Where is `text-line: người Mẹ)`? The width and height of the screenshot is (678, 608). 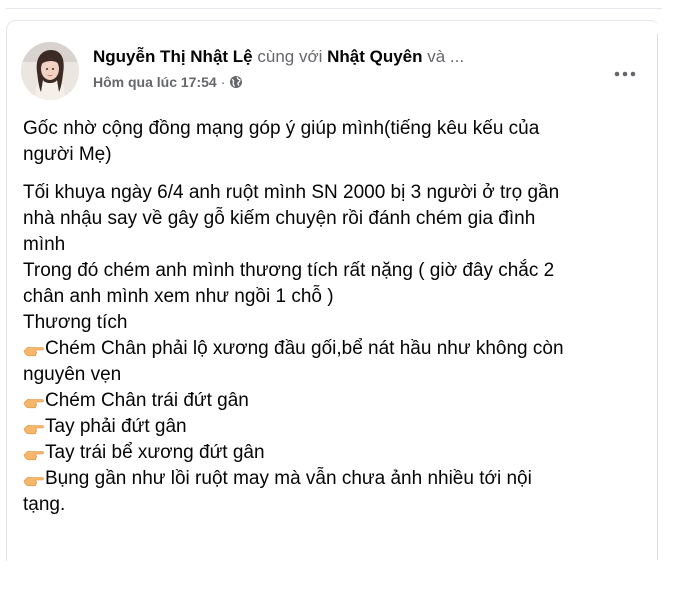 text-line: người Mẹ) is located at coordinates (67, 154).